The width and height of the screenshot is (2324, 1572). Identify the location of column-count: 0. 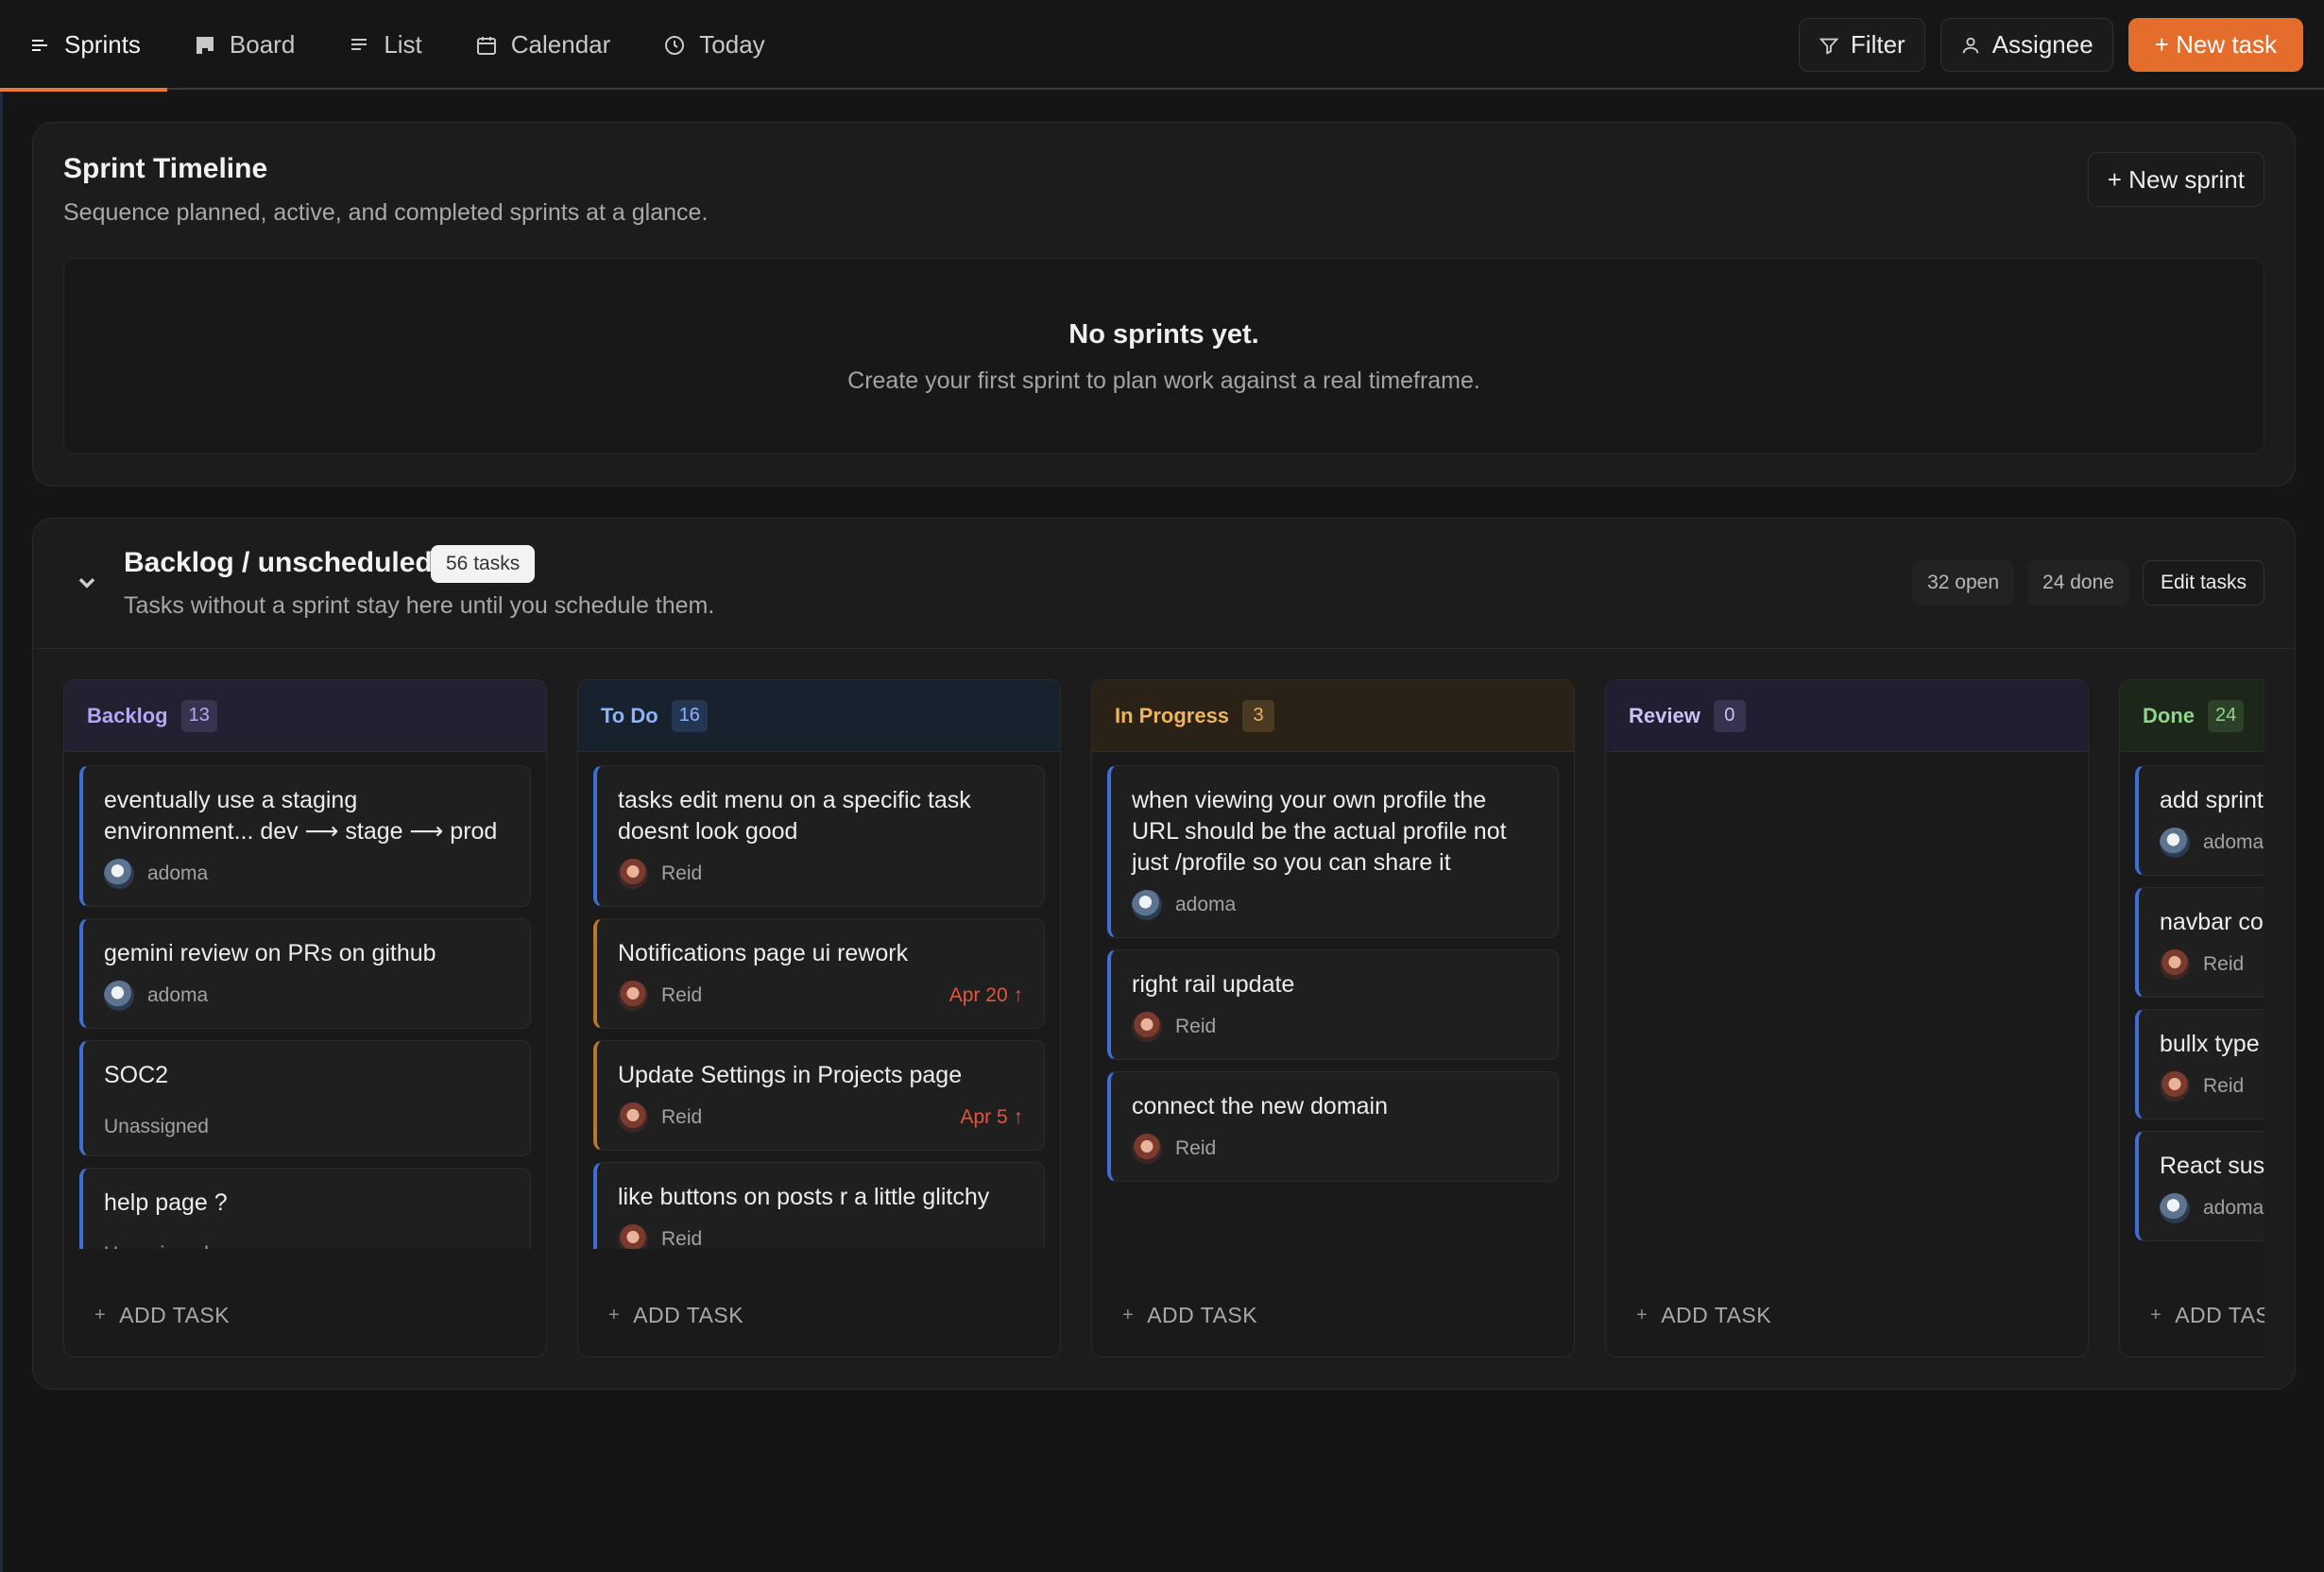
(1729, 715).